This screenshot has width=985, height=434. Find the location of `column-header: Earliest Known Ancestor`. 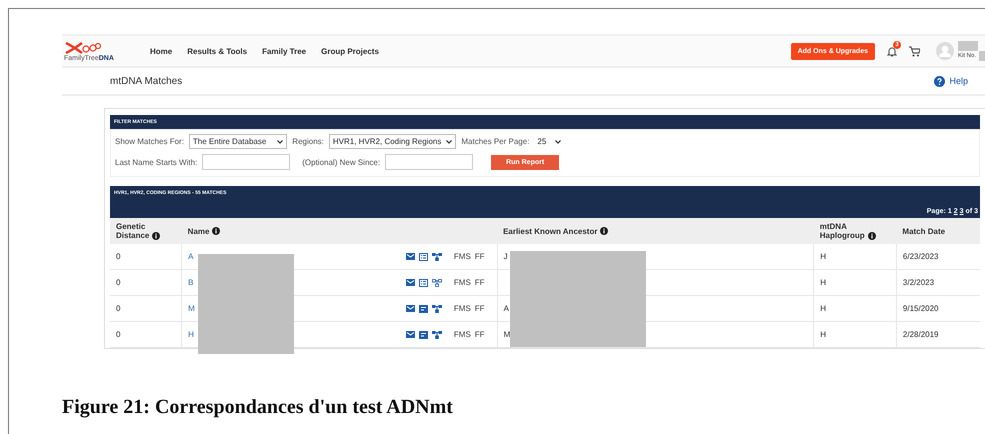

column-header: Earliest Known Ancestor is located at coordinates (550, 231).